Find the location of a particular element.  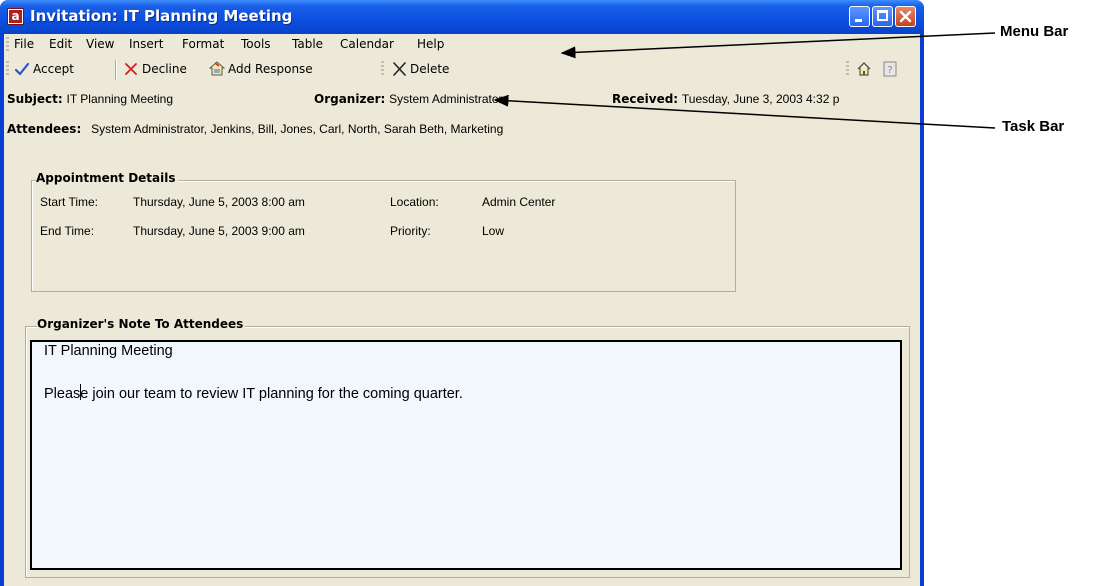

task-bar-arrow is located at coordinates (744, 111).